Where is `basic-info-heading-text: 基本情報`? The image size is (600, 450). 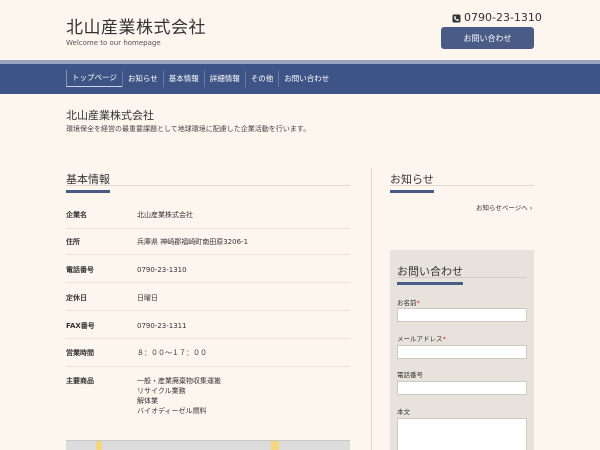
basic-info-heading-text: 基本情報 is located at coordinates (88, 182).